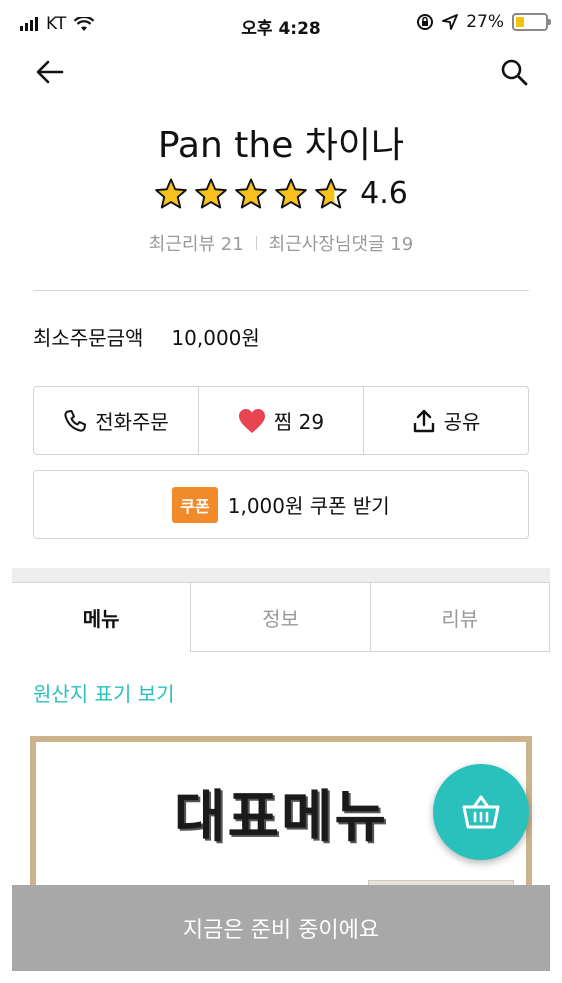 This screenshot has width=562, height=983. Describe the element at coordinates (196, 243) in the screenshot. I see `recent-reviews-link: 최근리뷰 21` at that location.